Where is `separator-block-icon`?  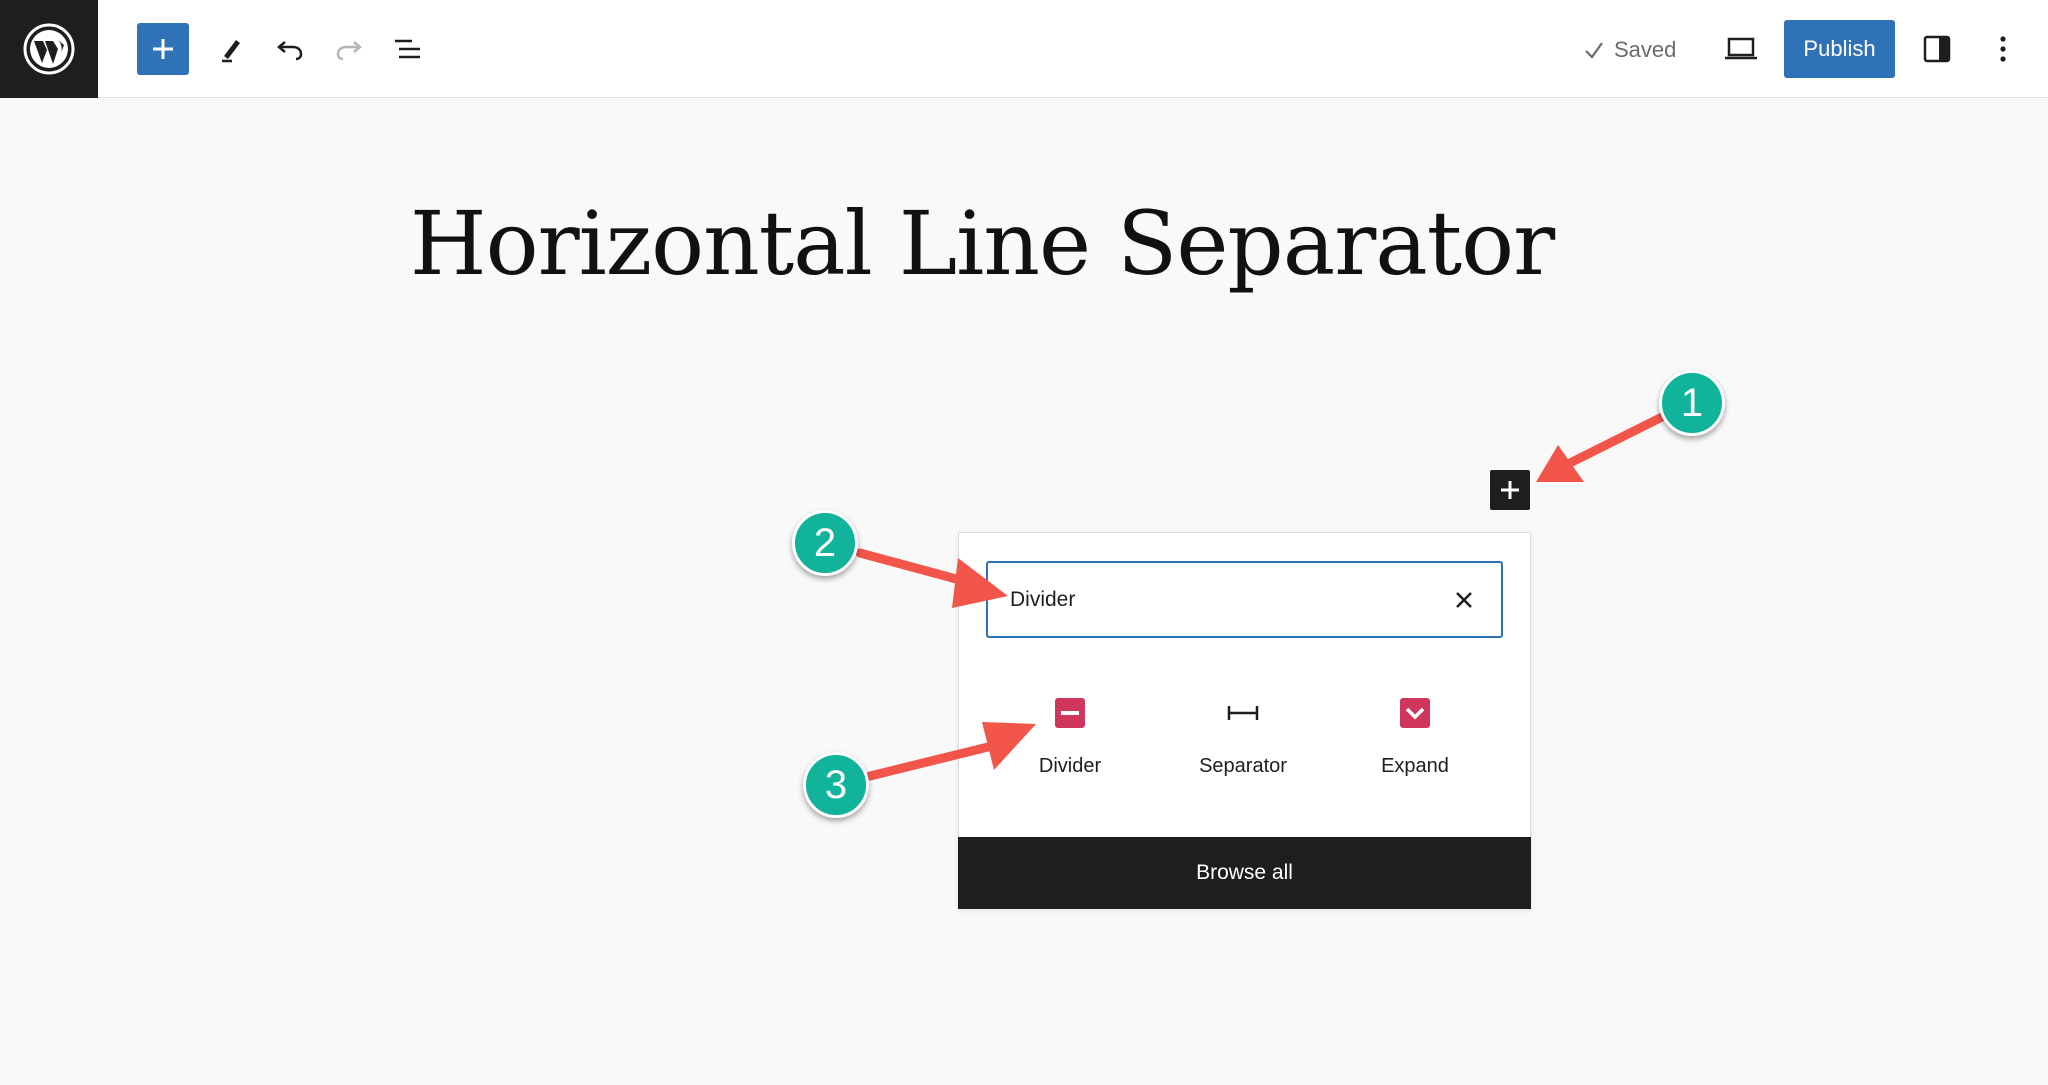
separator-block-icon is located at coordinates (1243, 713).